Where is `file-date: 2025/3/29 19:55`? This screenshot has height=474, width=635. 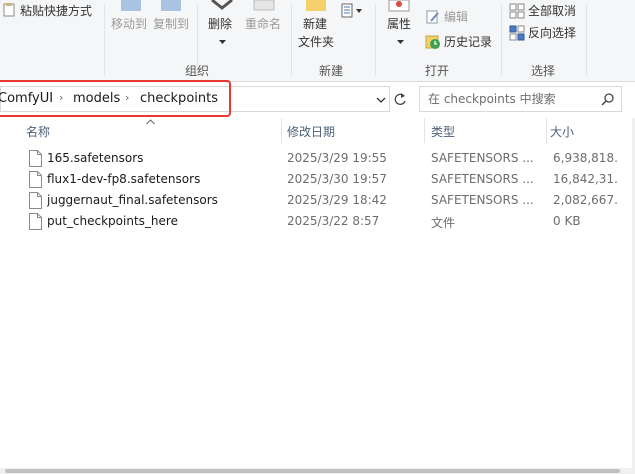 file-date: 2025/3/29 19:55 is located at coordinates (337, 158).